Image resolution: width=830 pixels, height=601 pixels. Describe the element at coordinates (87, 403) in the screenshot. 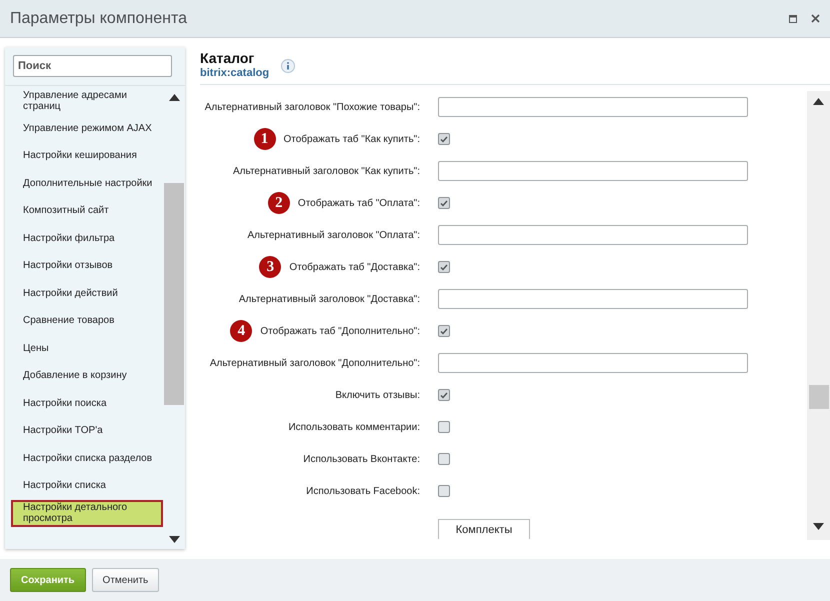

I see `sidebar-item: Настройки поиска` at that location.